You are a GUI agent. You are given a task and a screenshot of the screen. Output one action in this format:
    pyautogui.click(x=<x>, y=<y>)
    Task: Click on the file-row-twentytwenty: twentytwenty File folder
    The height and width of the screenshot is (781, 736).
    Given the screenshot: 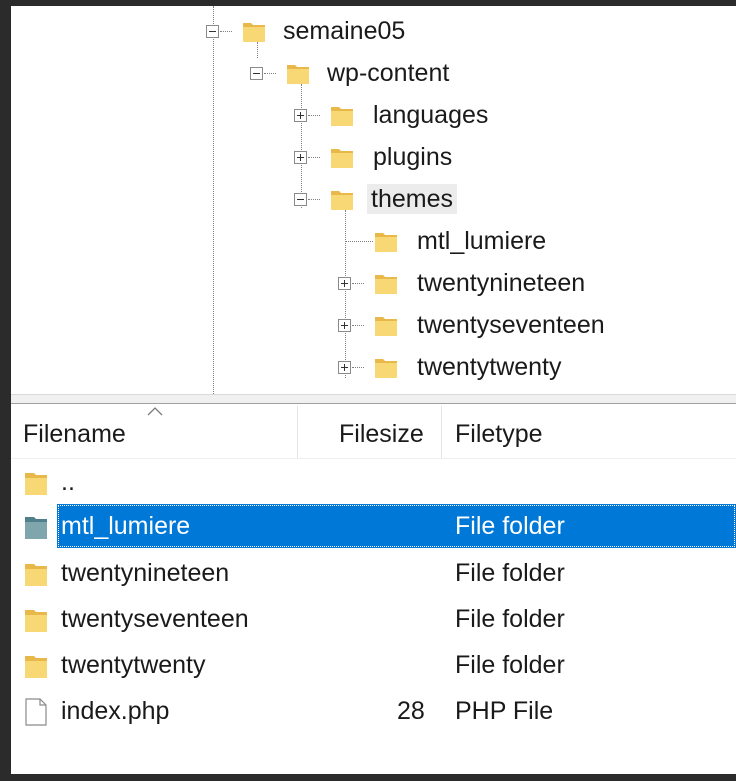 What is the action you would take?
    pyautogui.click(x=373, y=665)
    